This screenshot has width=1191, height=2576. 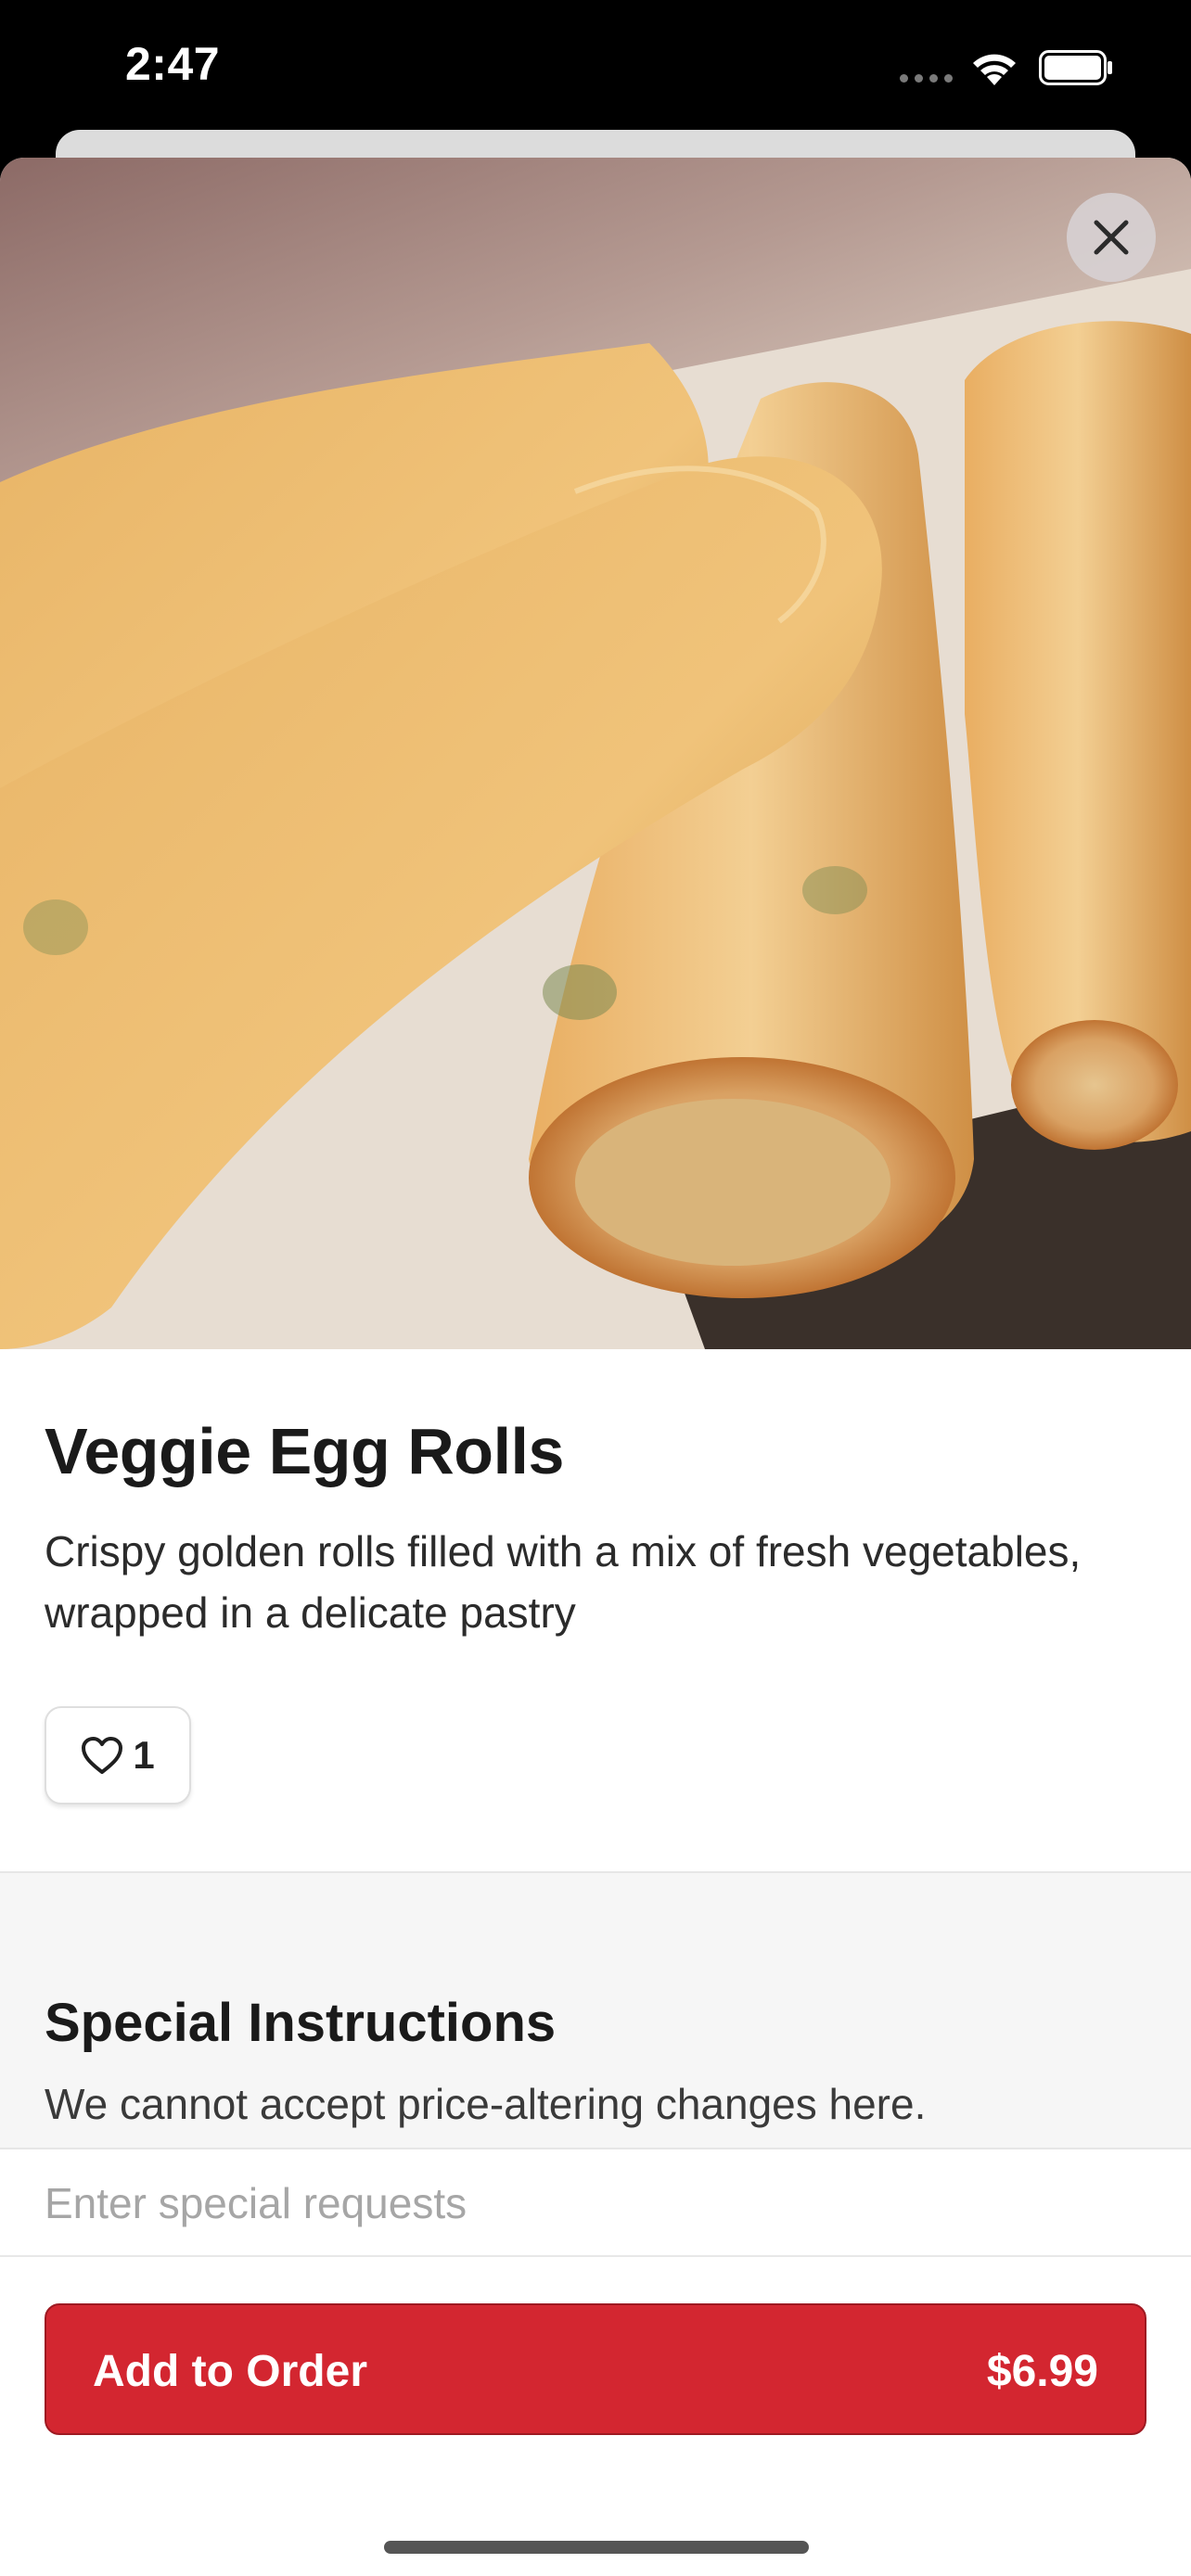 I want to click on like-count: 1, so click(x=144, y=1755).